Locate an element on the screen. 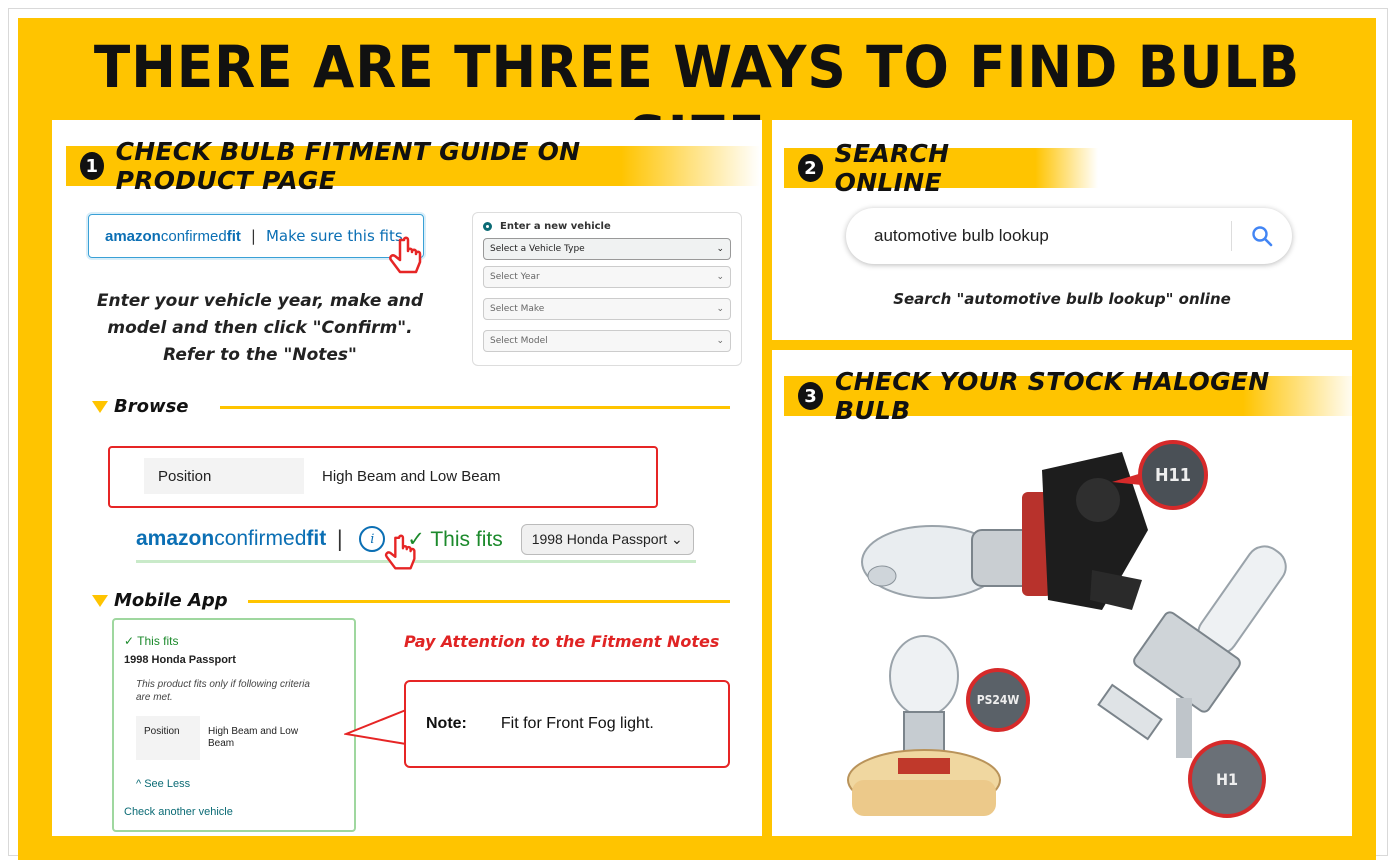  make-sure-fits-link: Make sure this fits is located at coordinates (334, 236).